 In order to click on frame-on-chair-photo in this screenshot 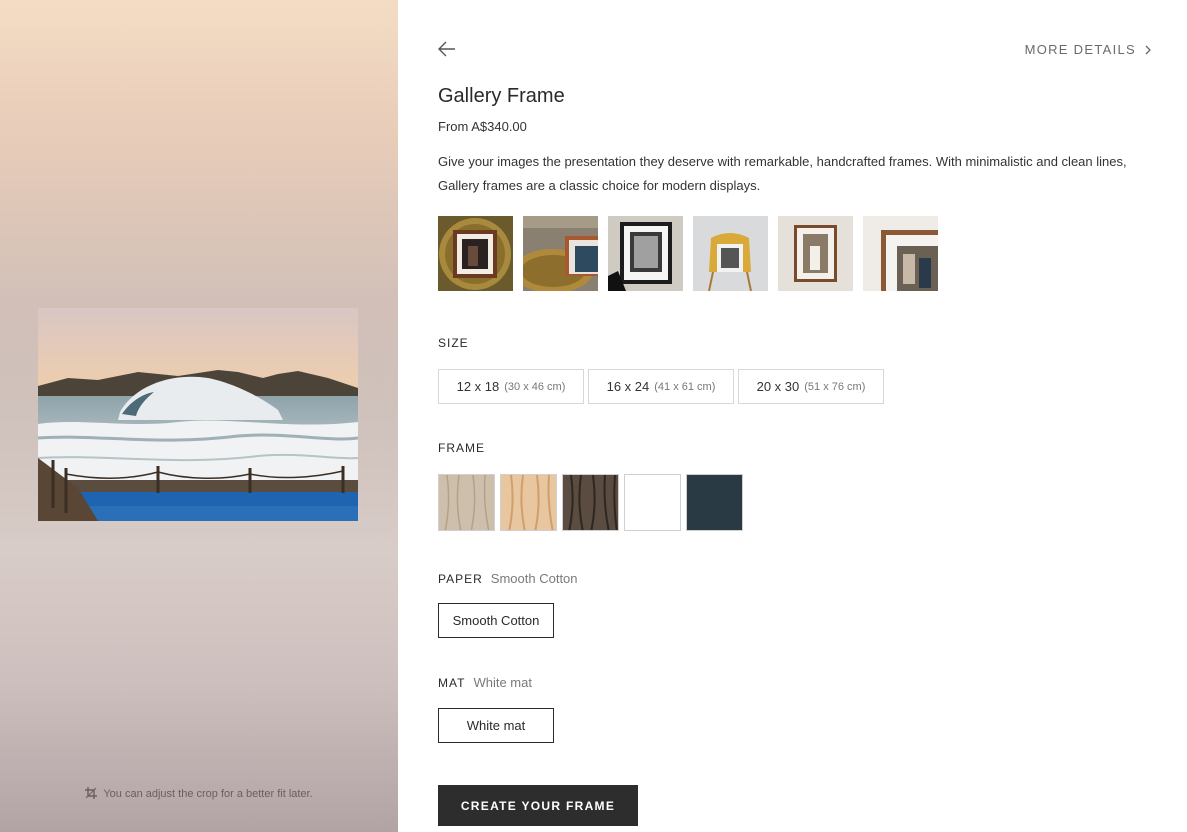, I will do `click(730, 253)`.